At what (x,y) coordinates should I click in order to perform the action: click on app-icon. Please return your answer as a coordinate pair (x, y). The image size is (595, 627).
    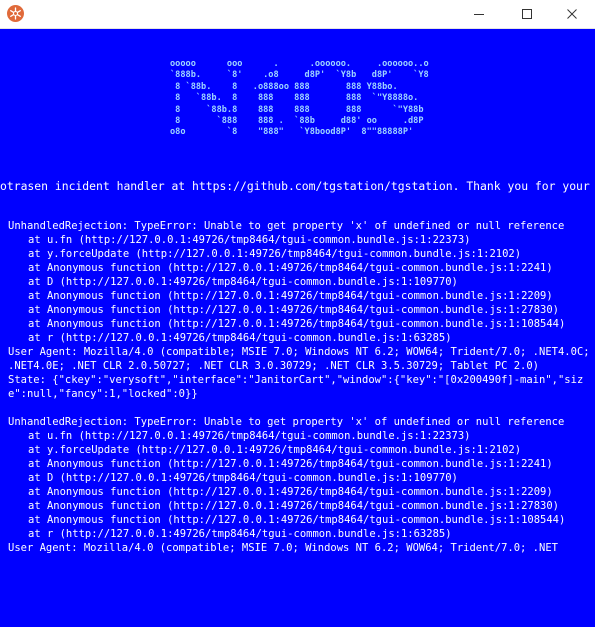
    Looking at the image, I should click on (15, 13).